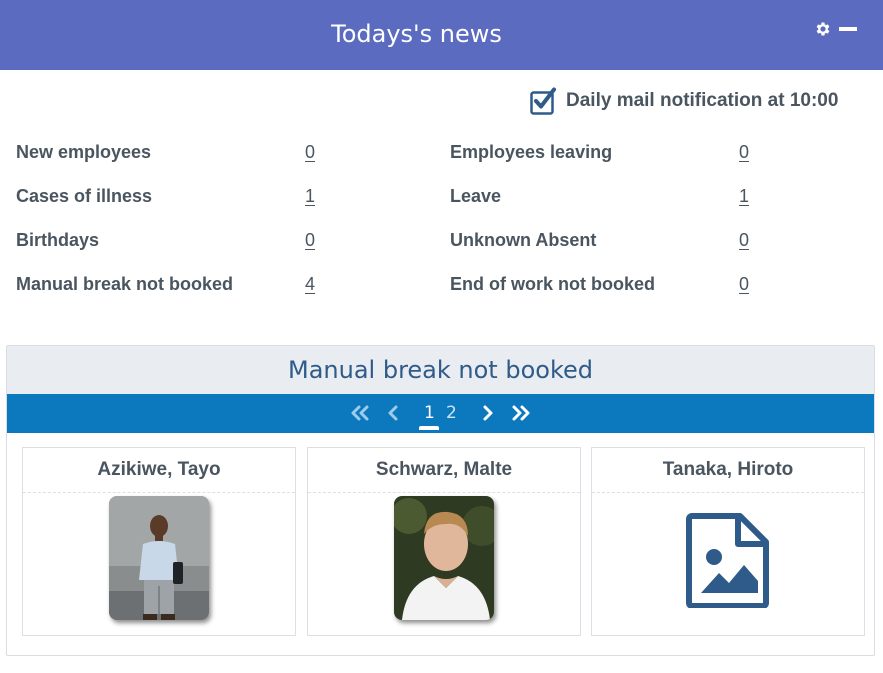 The image size is (883, 673). I want to click on gear-icon, so click(823, 29).